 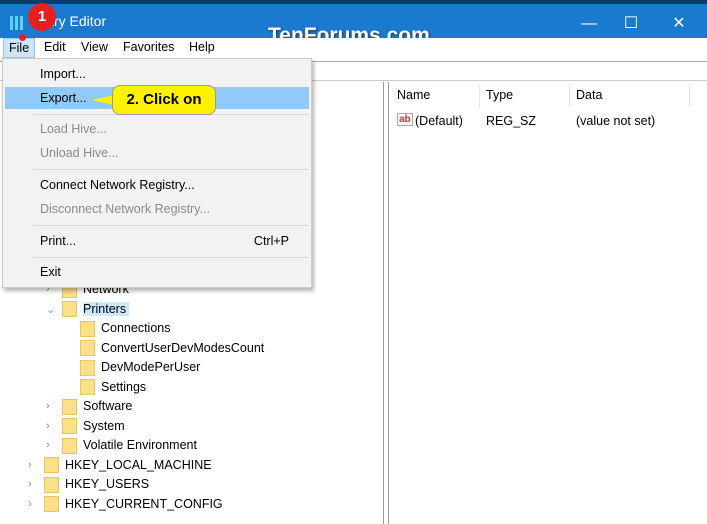 I want to click on tree-item-label: System, so click(x=104, y=425).